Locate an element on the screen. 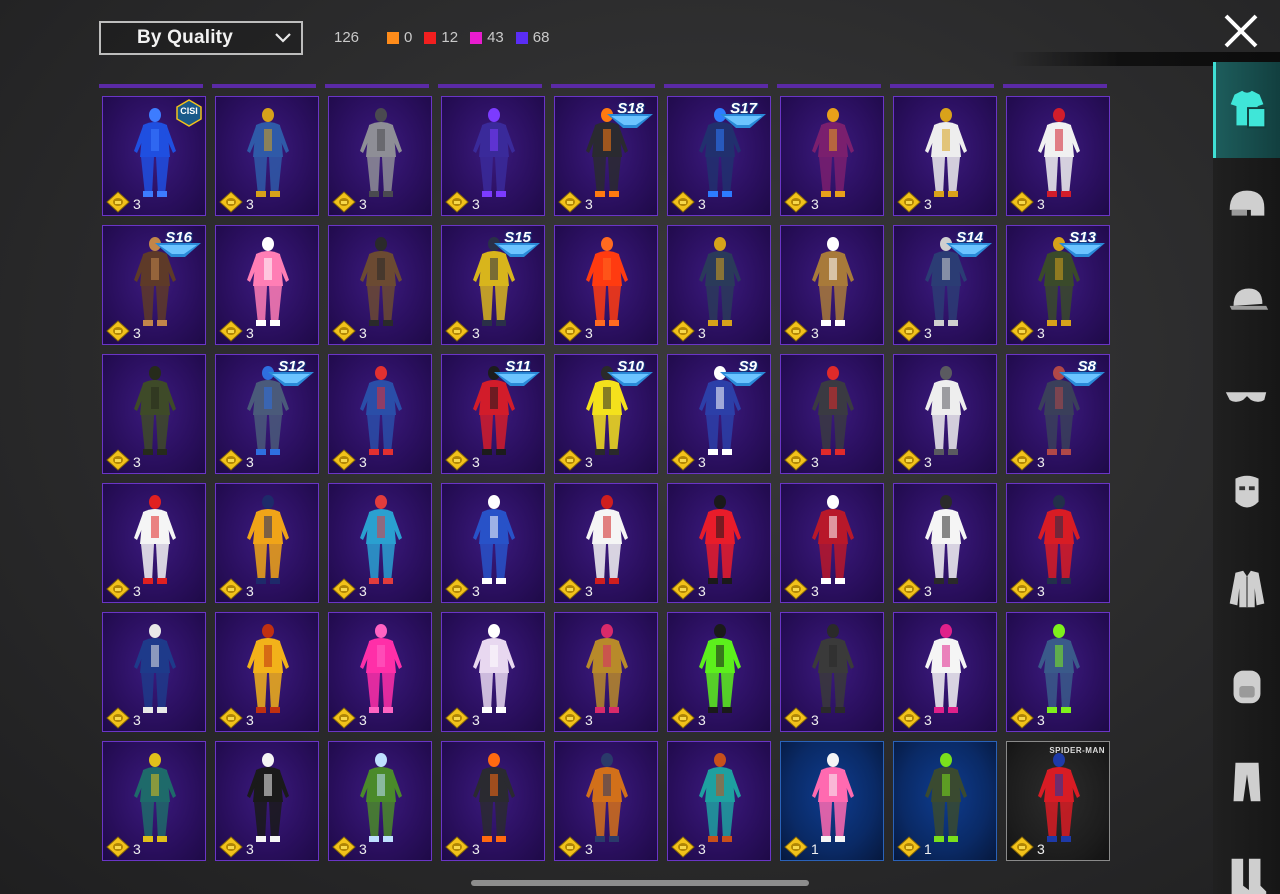 This screenshot has height=894, width=1280. outfit-tile: S11 3 is located at coordinates (493, 414).